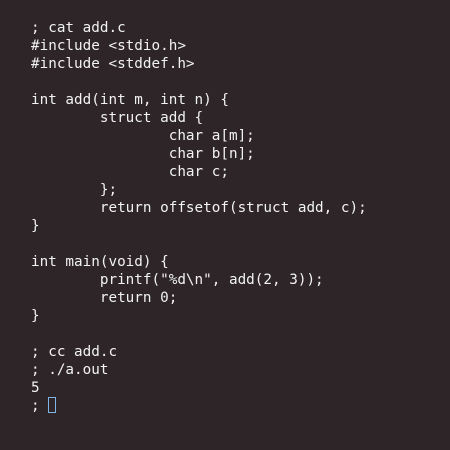 The width and height of the screenshot is (450, 450). I want to click on terminal-line: printf("%d\n", add(2, 3));, so click(177, 280).